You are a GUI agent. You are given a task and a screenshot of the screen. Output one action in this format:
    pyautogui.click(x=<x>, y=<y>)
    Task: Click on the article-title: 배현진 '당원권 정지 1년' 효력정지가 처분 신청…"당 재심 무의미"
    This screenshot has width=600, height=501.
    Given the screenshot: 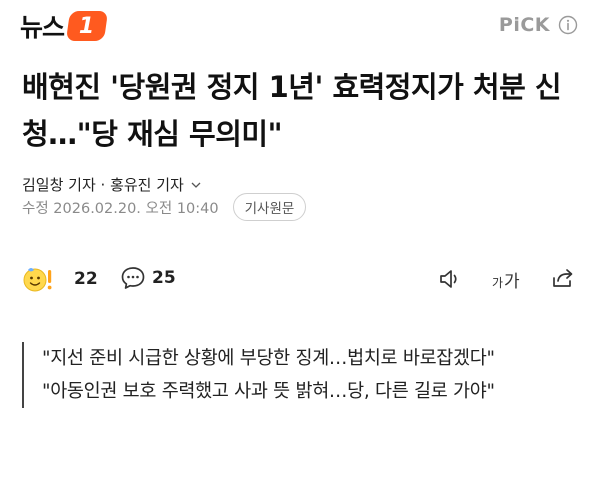 What is the action you would take?
    pyautogui.click(x=292, y=110)
    